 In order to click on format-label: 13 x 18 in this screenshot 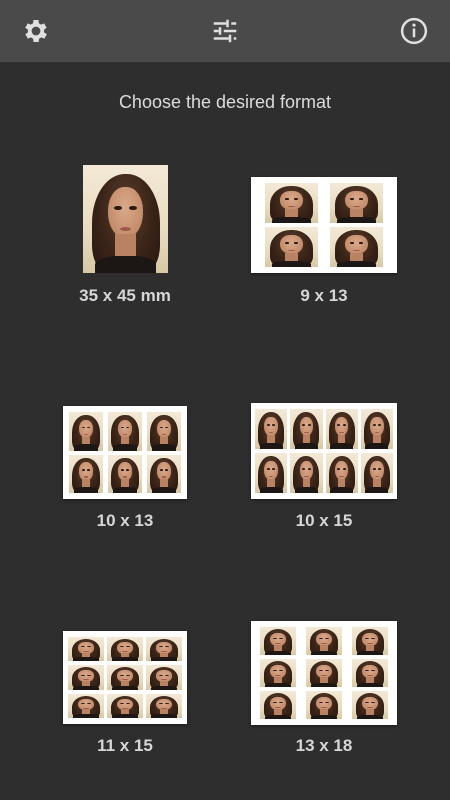, I will do `click(324, 745)`.